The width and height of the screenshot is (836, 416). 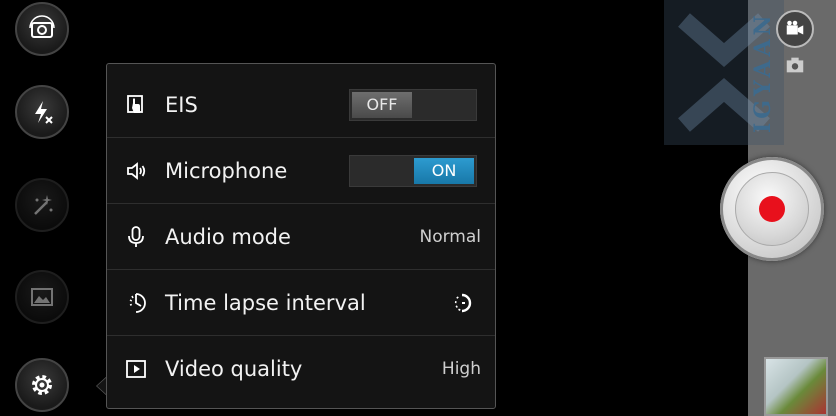 I want to click on switch-camera-icon, so click(x=42, y=26).